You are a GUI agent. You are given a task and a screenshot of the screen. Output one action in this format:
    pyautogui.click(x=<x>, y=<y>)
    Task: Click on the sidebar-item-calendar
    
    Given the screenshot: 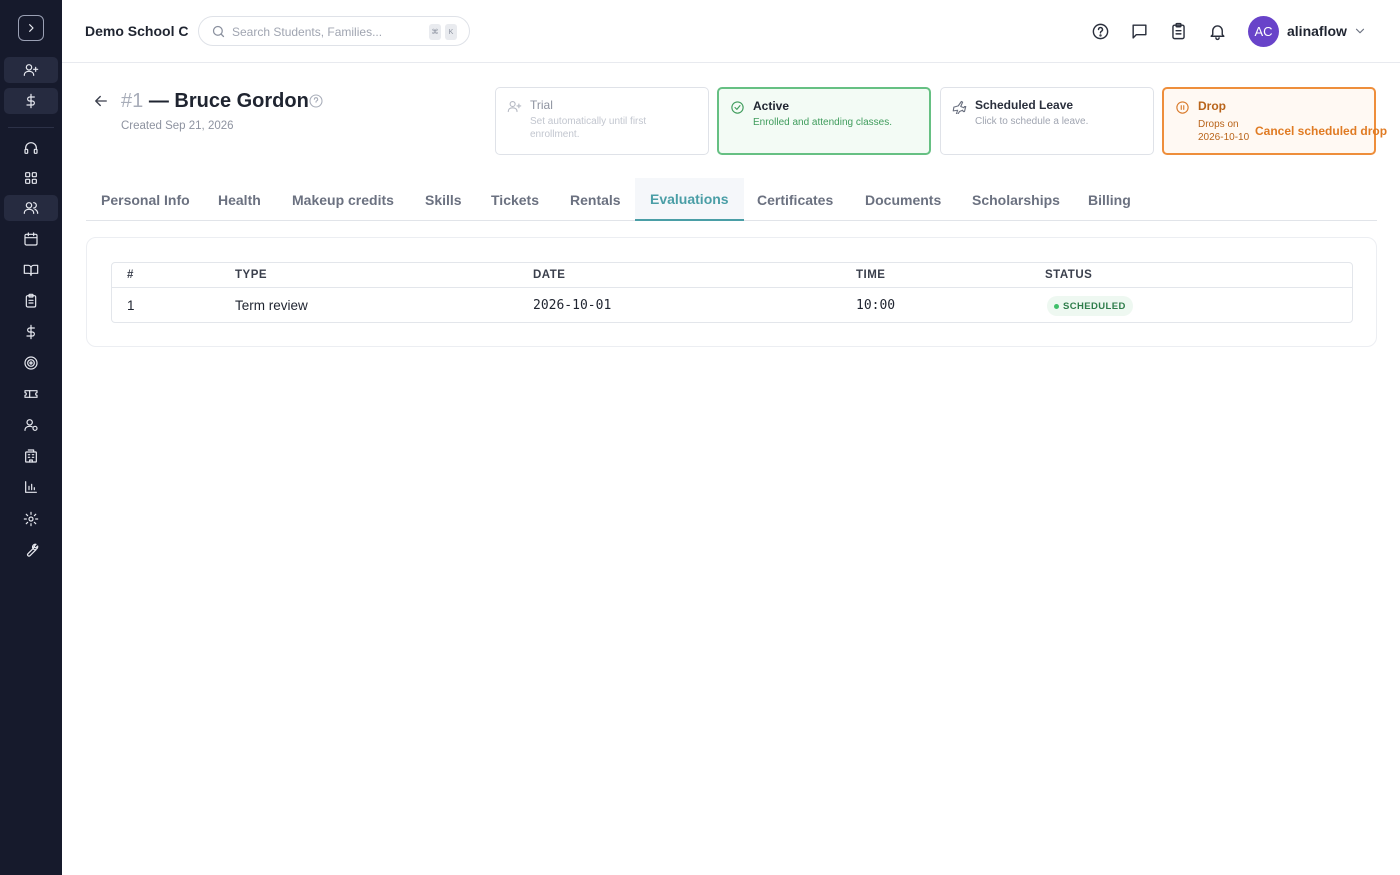 What is the action you would take?
    pyautogui.click(x=31, y=239)
    